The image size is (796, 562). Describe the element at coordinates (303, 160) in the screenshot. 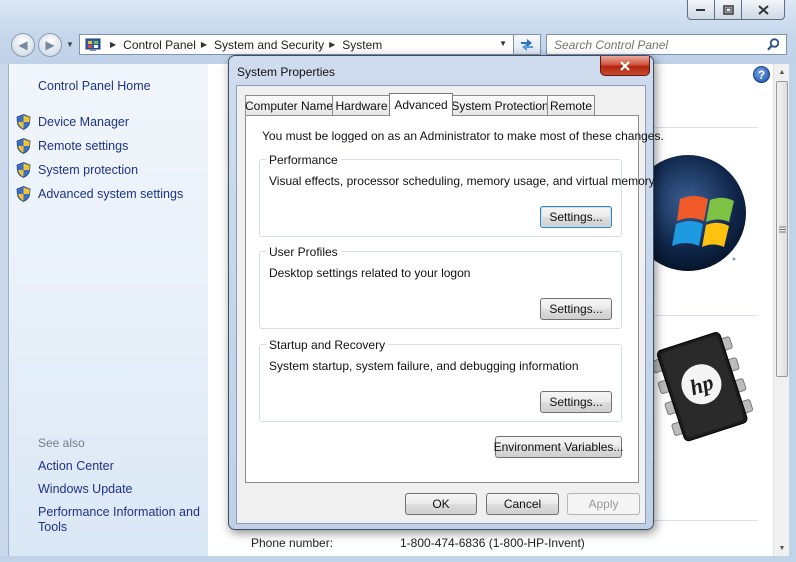

I see `group-title: Performance` at that location.